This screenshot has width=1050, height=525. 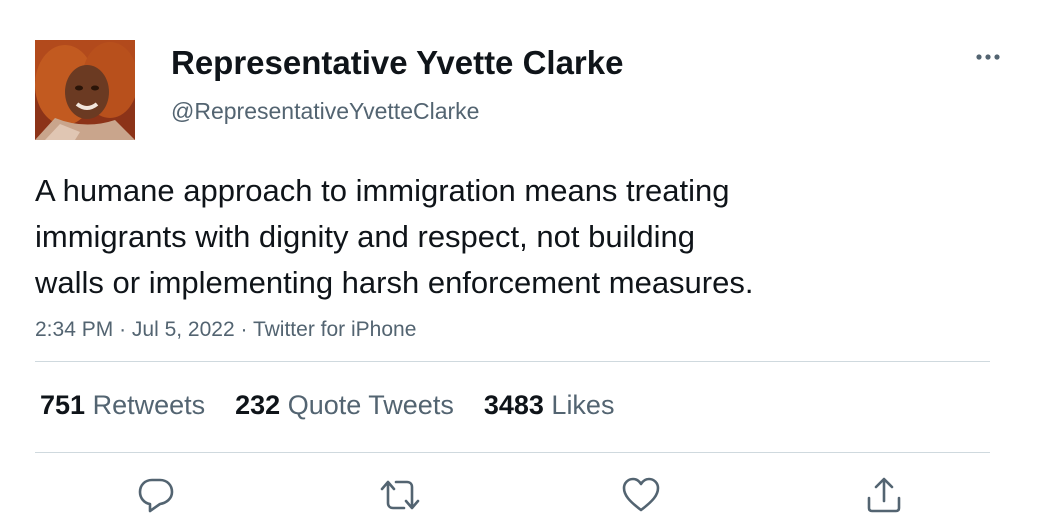 I want to click on quote-tweets-label: Quote Tweets, so click(x=370, y=405).